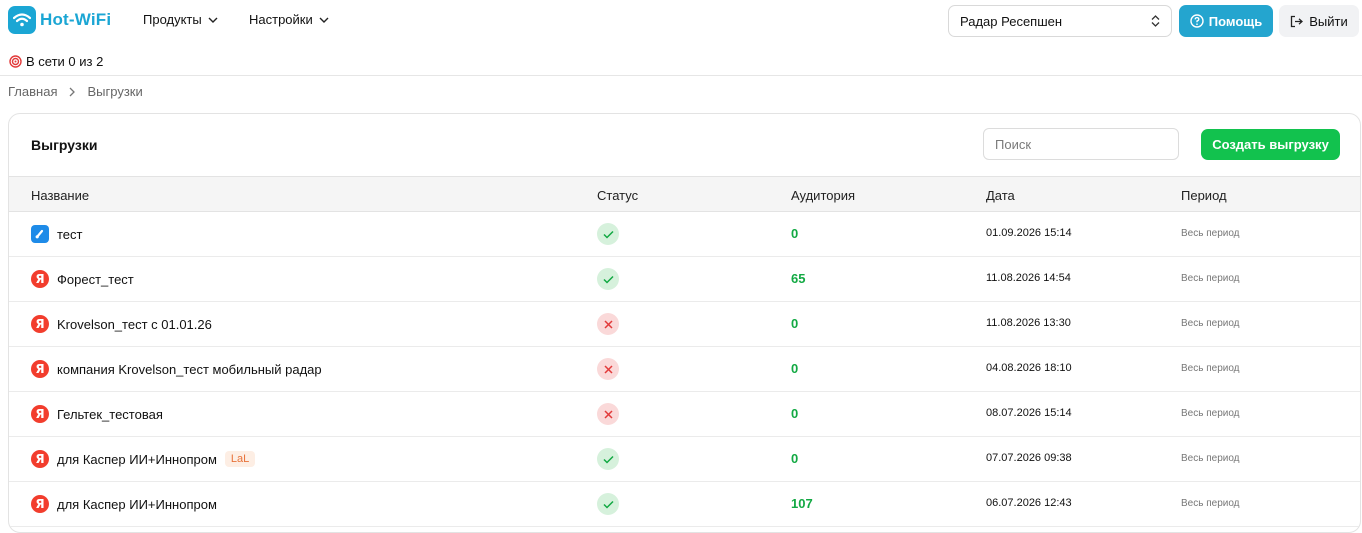 This screenshot has width=1362, height=533. What do you see at coordinates (281, 19) in the screenshot?
I see `nav-settings-label: Настройки` at bounding box center [281, 19].